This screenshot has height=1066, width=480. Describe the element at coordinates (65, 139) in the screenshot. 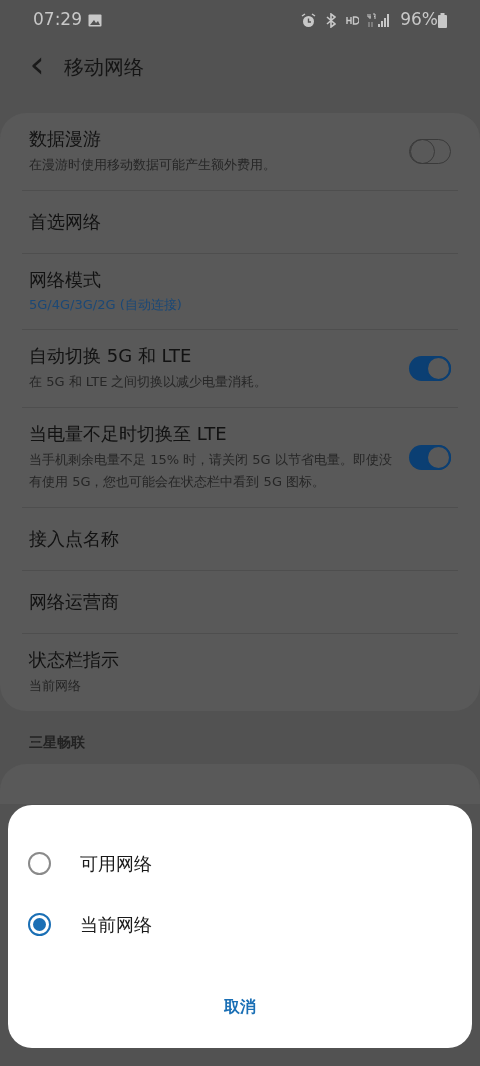

I see `setting-title: 数据漫游` at that location.